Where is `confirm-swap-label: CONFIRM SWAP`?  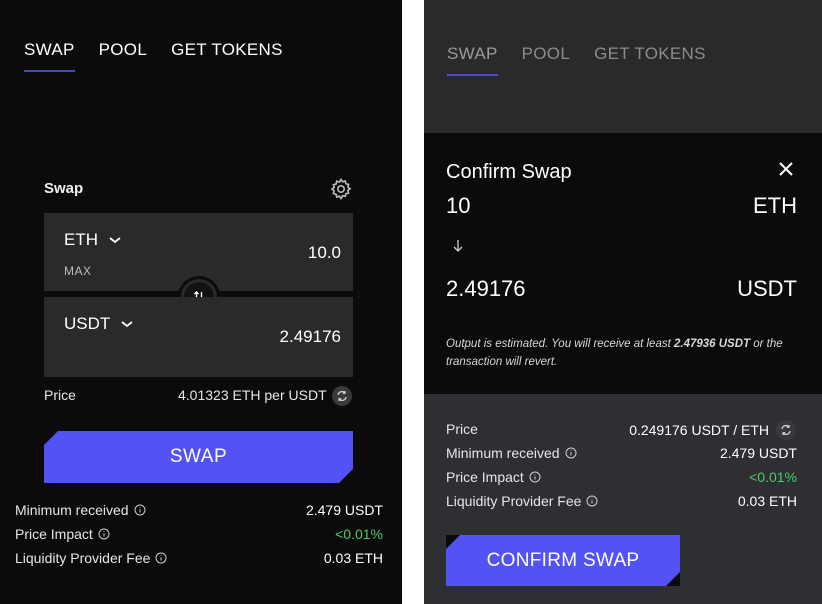
confirm-swap-label: CONFIRM SWAP is located at coordinates (563, 560).